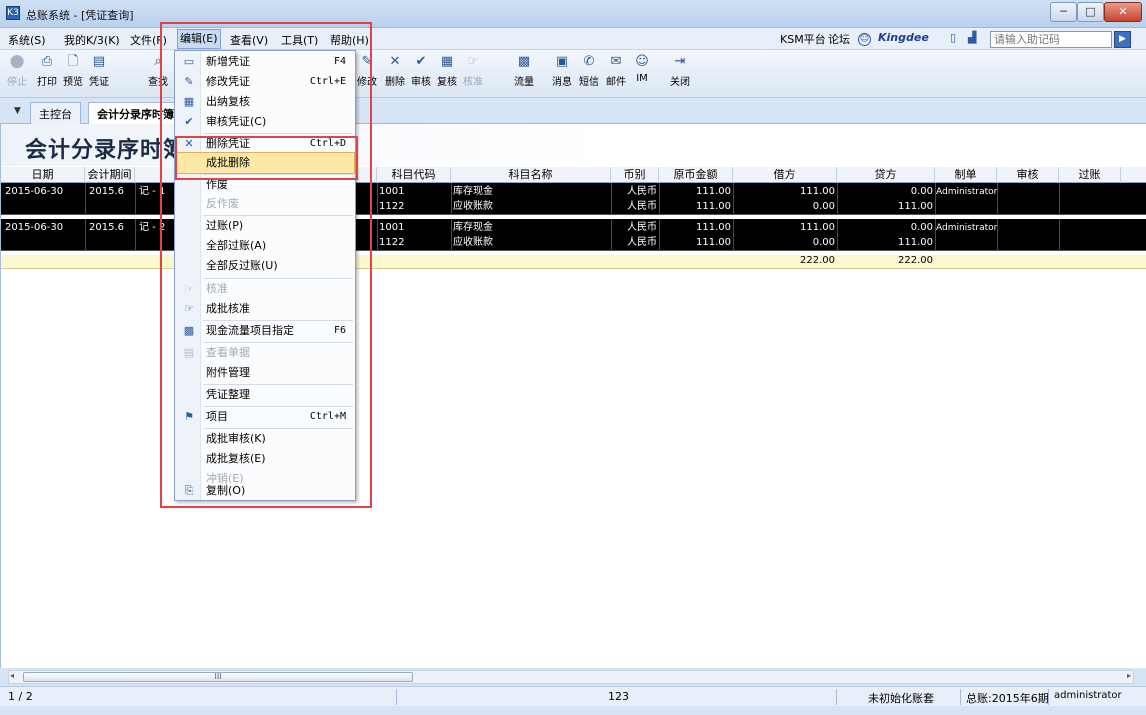  What do you see at coordinates (1088, 695) in the screenshot?
I see `current-user: administrator` at bounding box center [1088, 695].